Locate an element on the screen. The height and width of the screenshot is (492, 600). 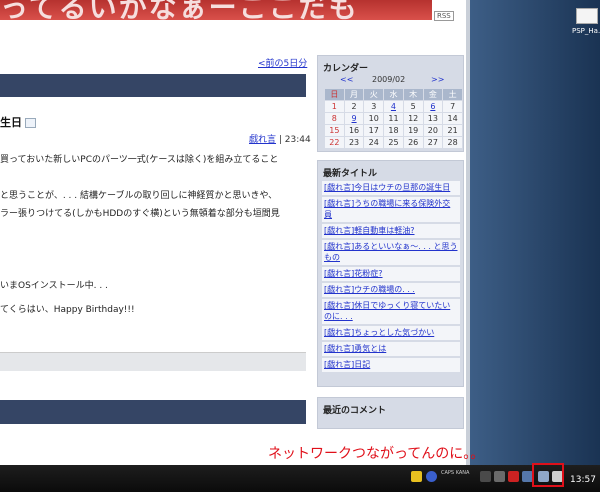
calendar-day: 1 is located at coordinates (334, 106).